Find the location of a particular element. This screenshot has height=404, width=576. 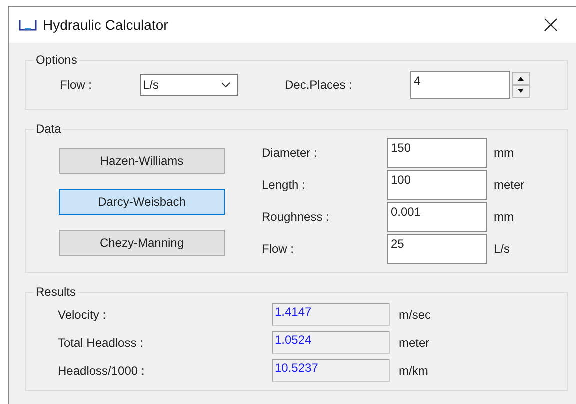

unit-label: L/s is located at coordinates (502, 249).